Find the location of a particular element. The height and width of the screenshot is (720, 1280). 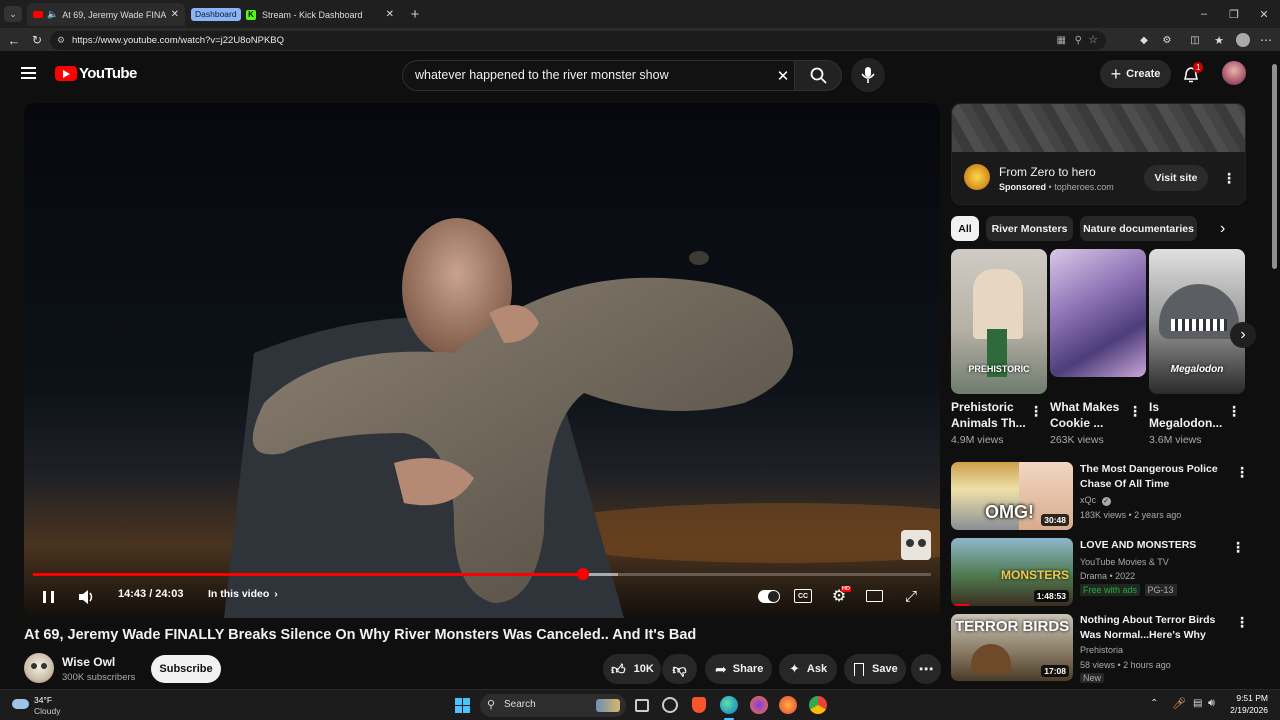

subscribe-button: Subscribe is located at coordinates (186, 669).